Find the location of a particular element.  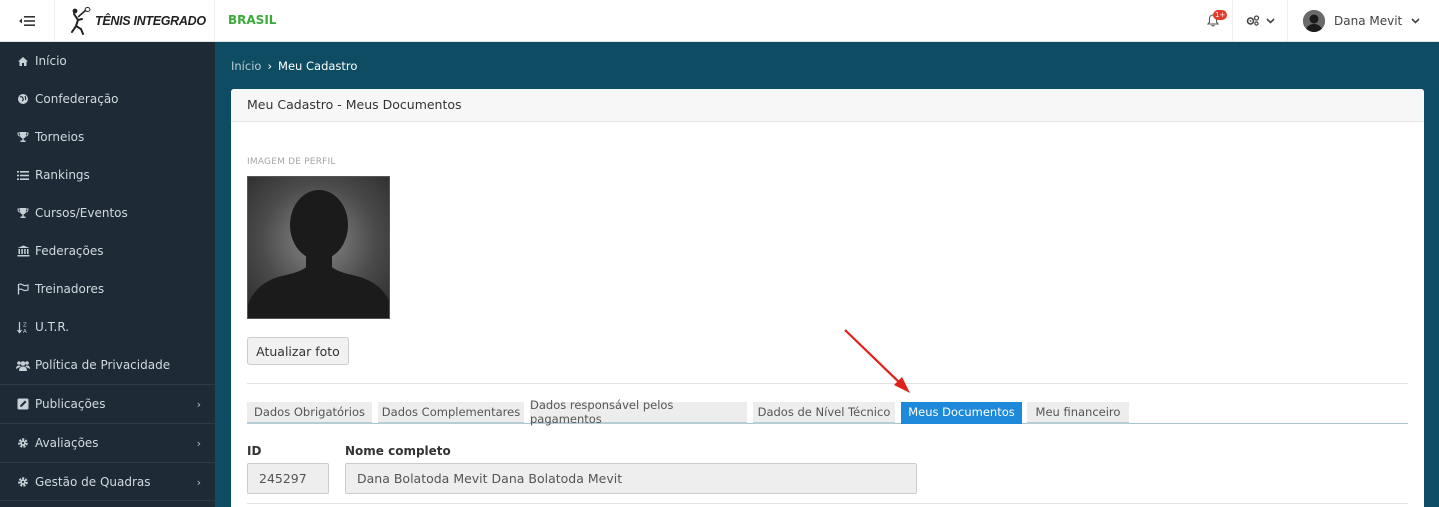

id-field: 245297 is located at coordinates (288, 478).